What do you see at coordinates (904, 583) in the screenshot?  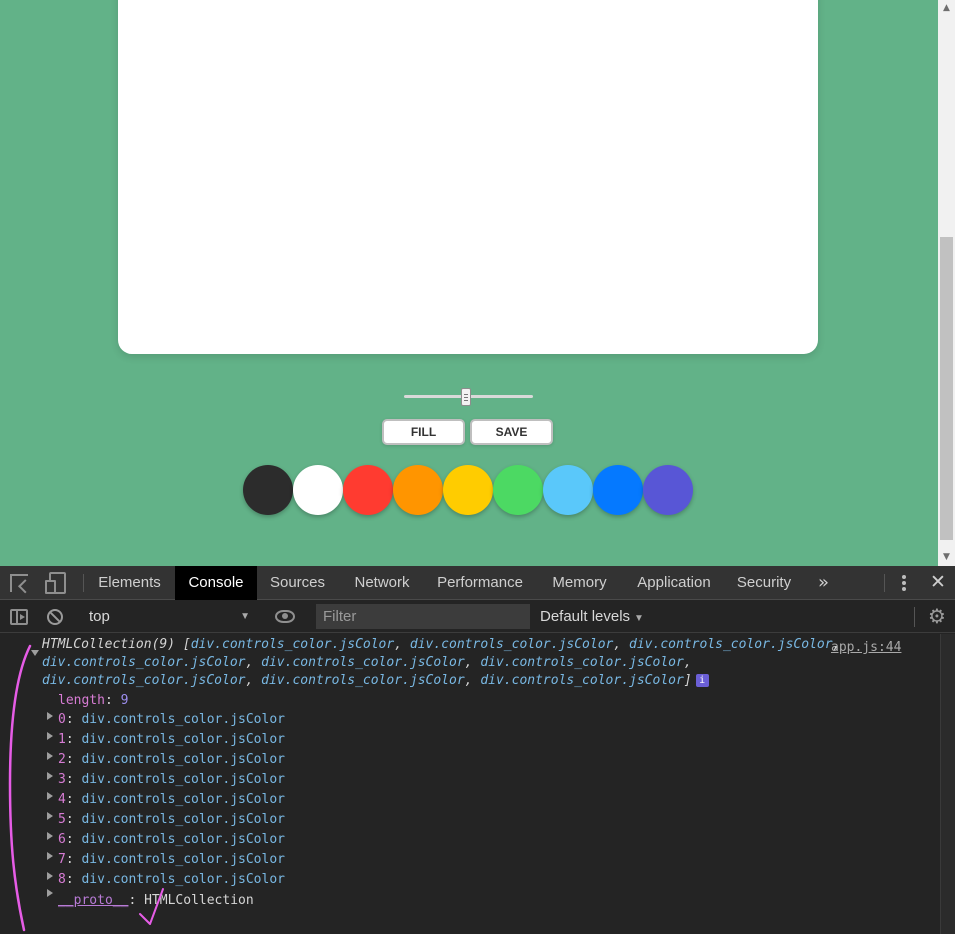 I see `customize-menu-icon` at bounding box center [904, 583].